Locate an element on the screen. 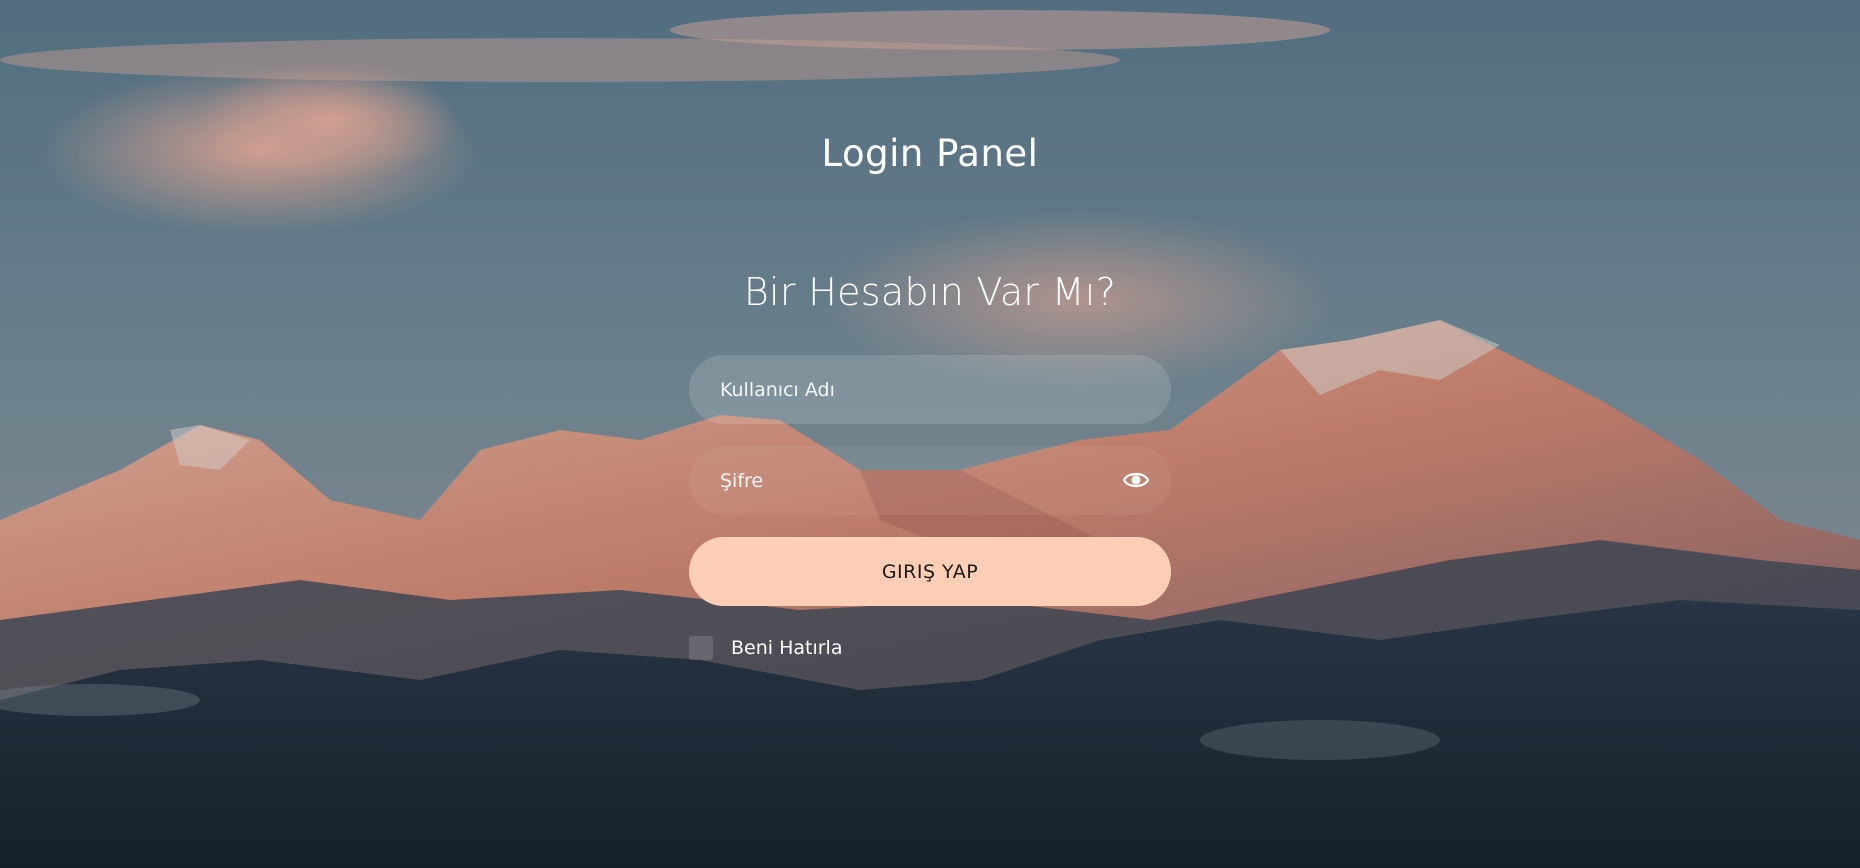 Image resolution: width=1860 pixels, height=868 pixels. username-input is located at coordinates (910, 389).